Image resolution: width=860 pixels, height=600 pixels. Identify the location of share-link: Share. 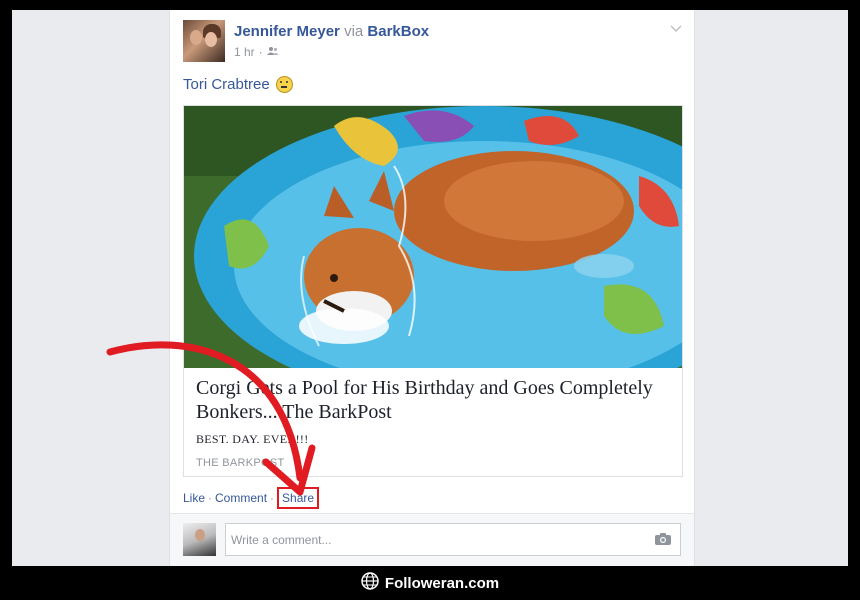
(298, 498).